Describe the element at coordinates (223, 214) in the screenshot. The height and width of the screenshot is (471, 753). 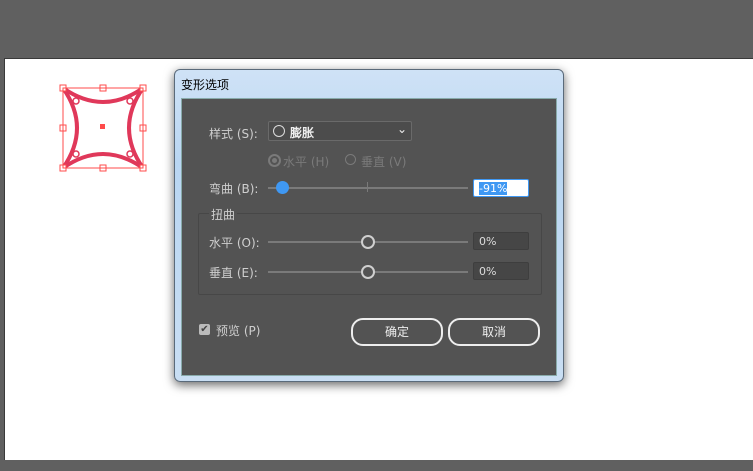
I see `distortion-group-label: 扭曲` at that location.